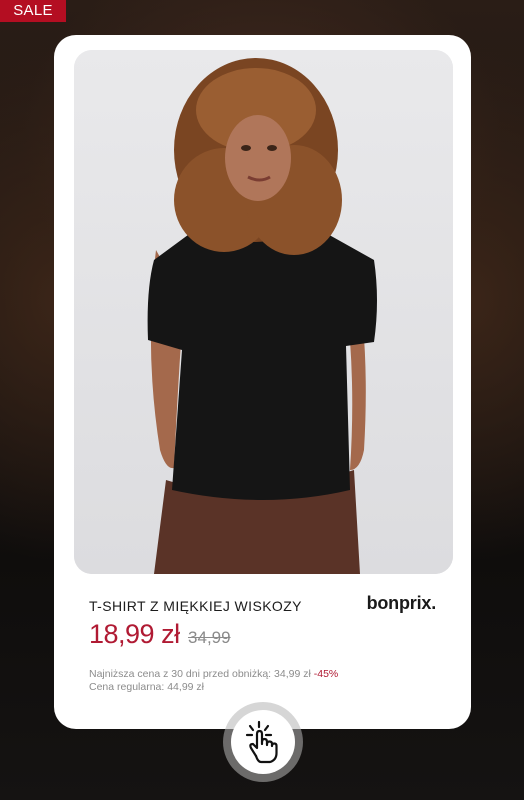 Image resolution: width=524 pixels, height=800 pixels. What do you see at coordinates (401, 603) in the screenshot?
I see `brand-logo: bonprix.` at bounding box center [401, 603].